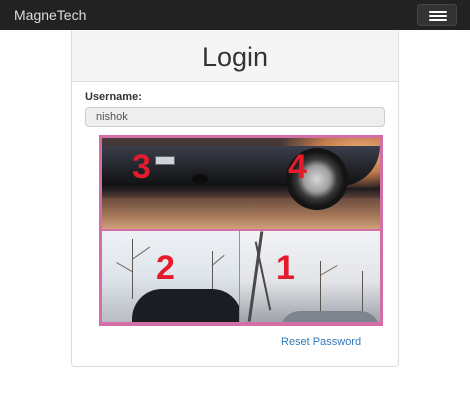 Image resolution: width=470 pixels, height=410 pixels. What do you see at coordinates (241, 183) in the screenshot?
I see `captcha-tile-top: 3 4` at bounding box center [241, 183].